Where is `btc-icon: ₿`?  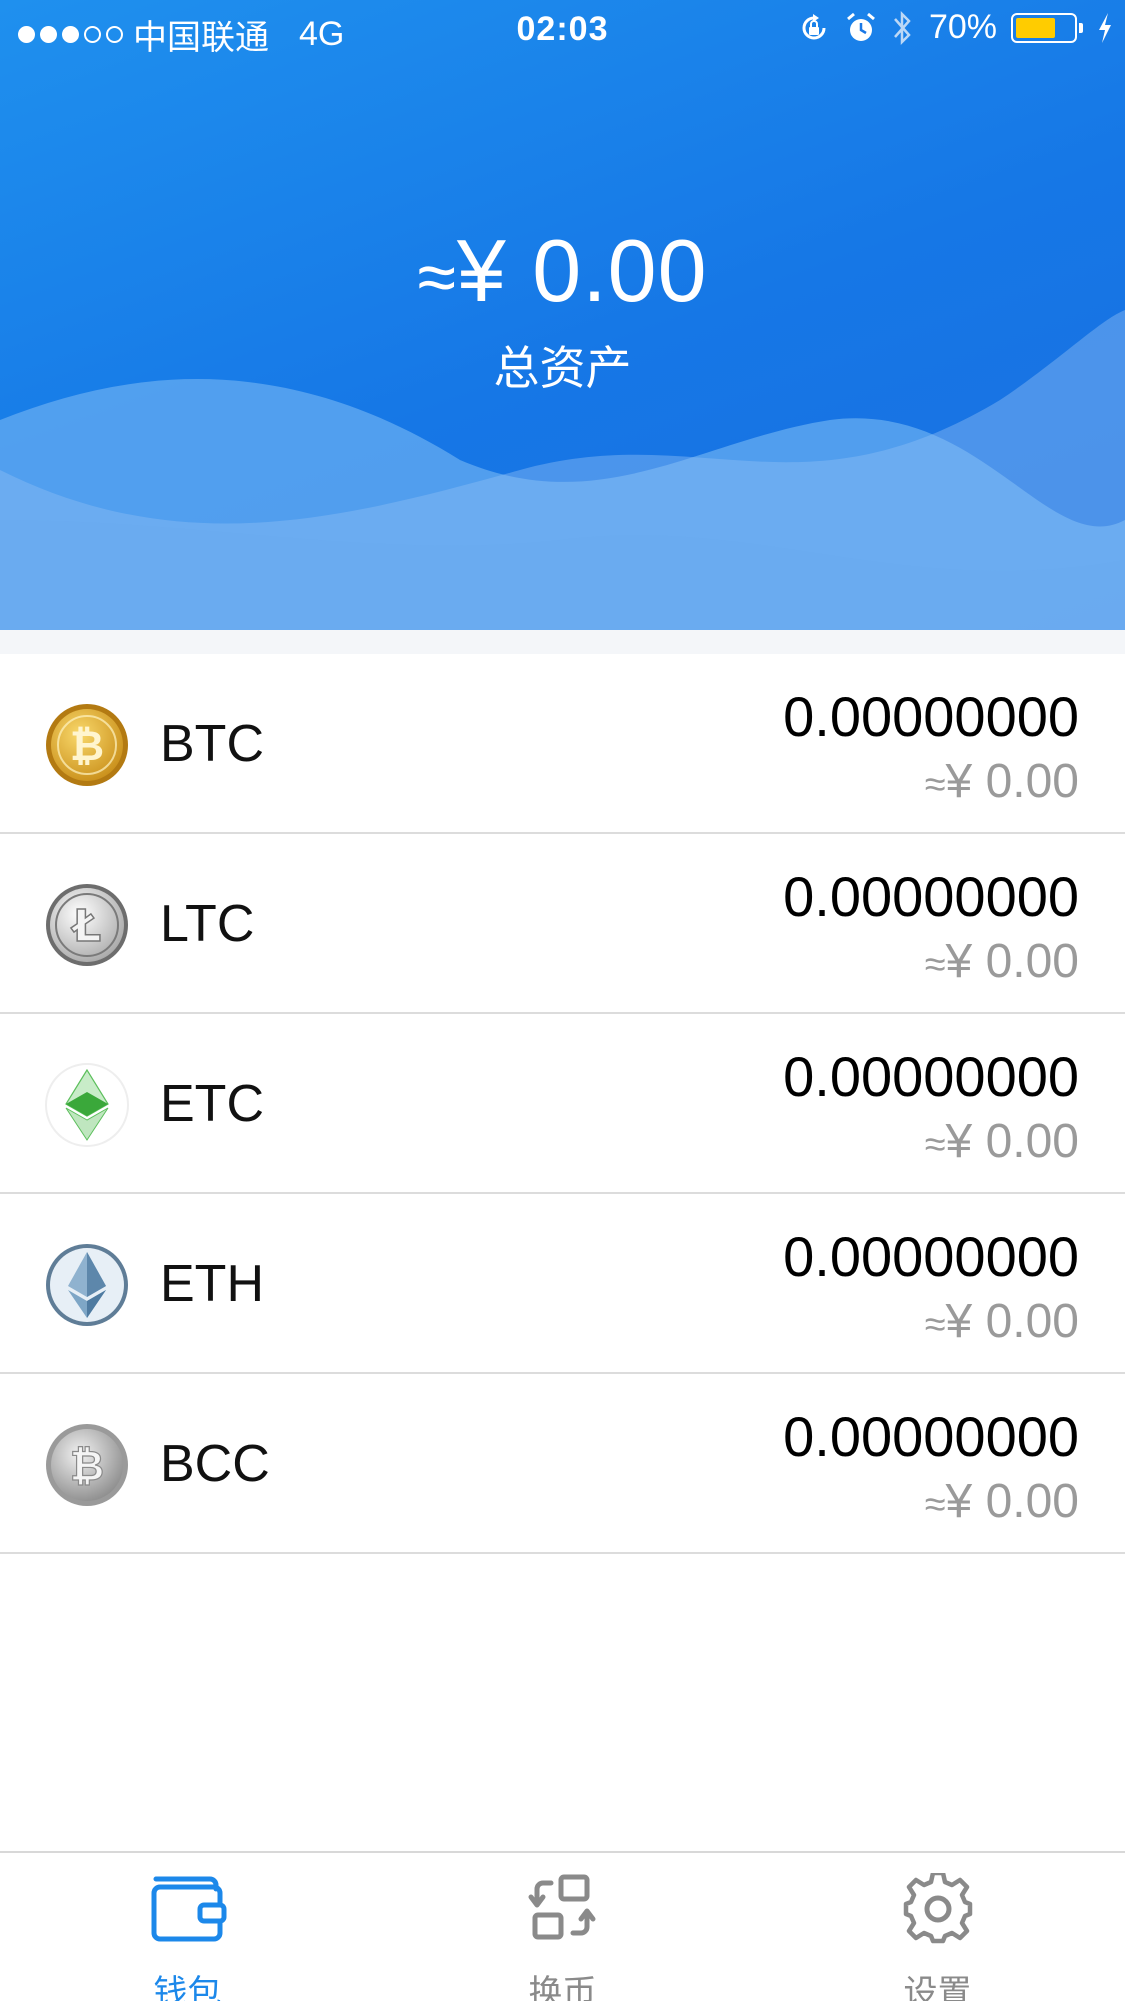 btc-icon: ₿ is located at coordinates (87, 745).